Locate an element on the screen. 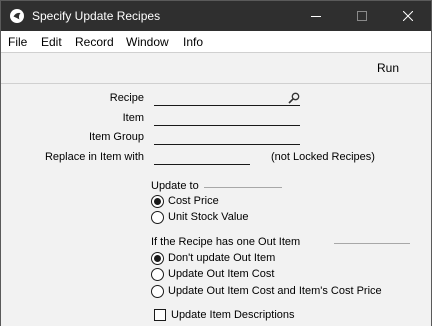 Image resolution: width=432 pixels, height=326 pixels. maximize-button is located at coordinates (362, 16).